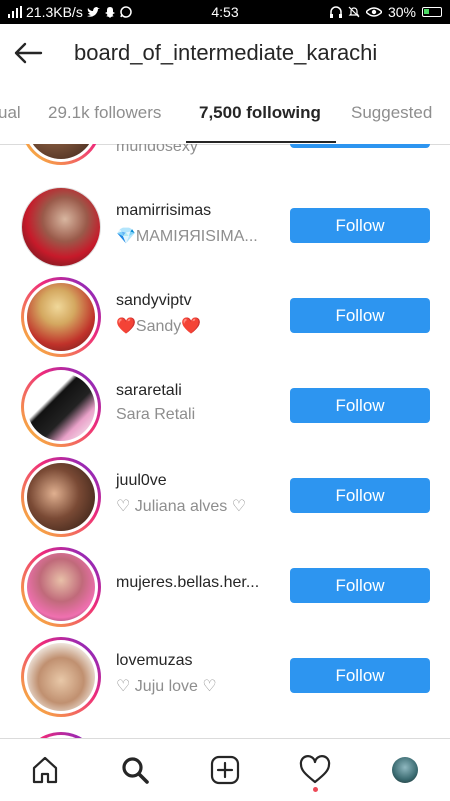 The image size is (450, 801). I want to click on back-arrow-icon, so click(28, 53).